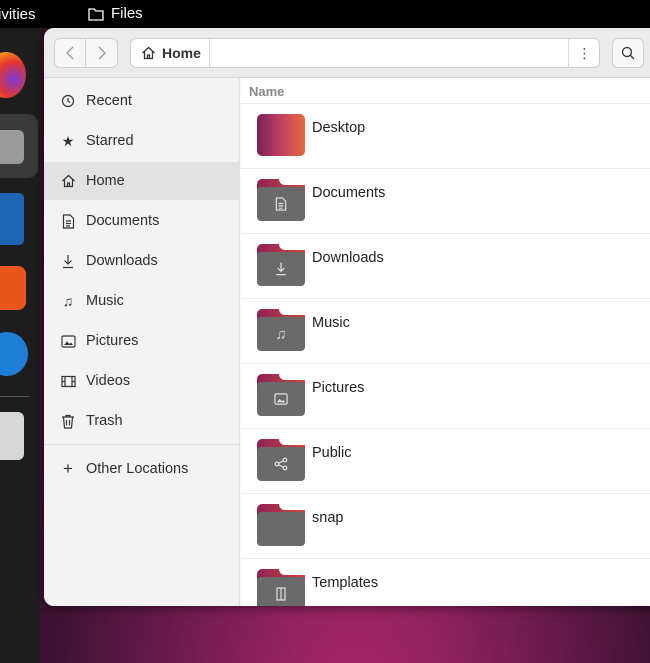 This screenshot has height=663, width=650. What do you see at coordinates (445, 396) in the screenshot?
I see `file-row-pictures: Pictures` at bounding box center [445, 396].